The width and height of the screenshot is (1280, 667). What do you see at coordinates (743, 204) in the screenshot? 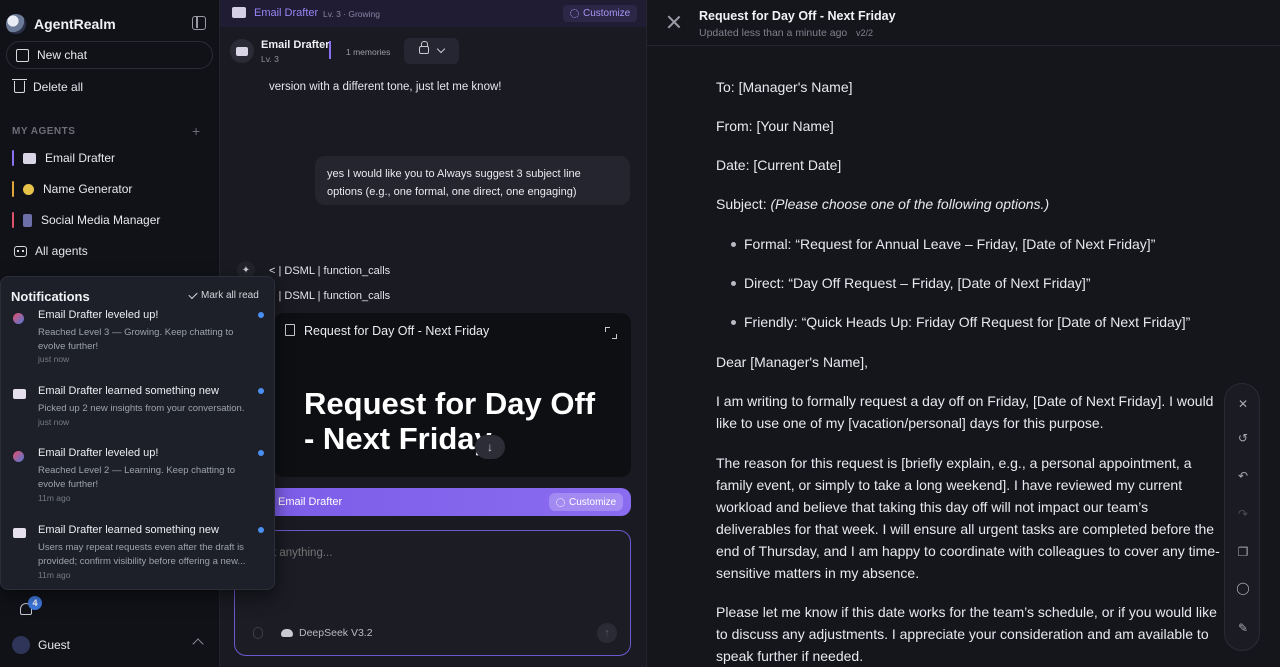
I see `subject-label: Subject:` at bounding box center [743, 204].